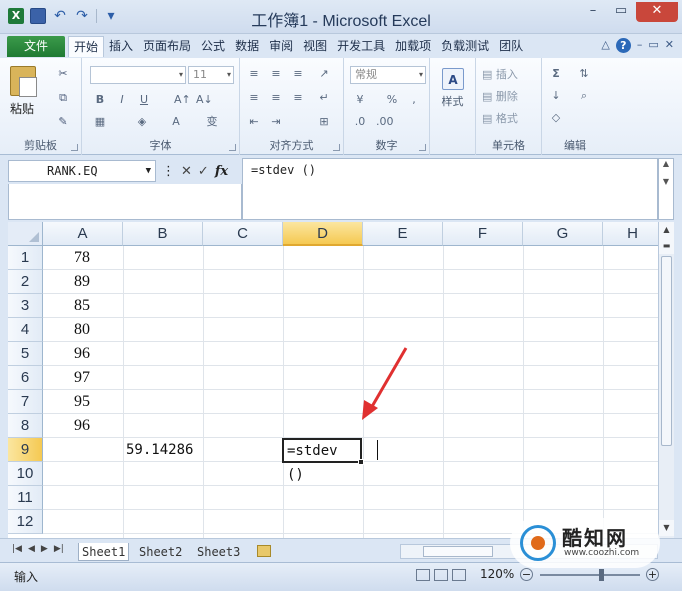  Describe the element at coordinates (82, 171) in the screenshot. I see `name-box: RANK.EQ ▼` at that location.